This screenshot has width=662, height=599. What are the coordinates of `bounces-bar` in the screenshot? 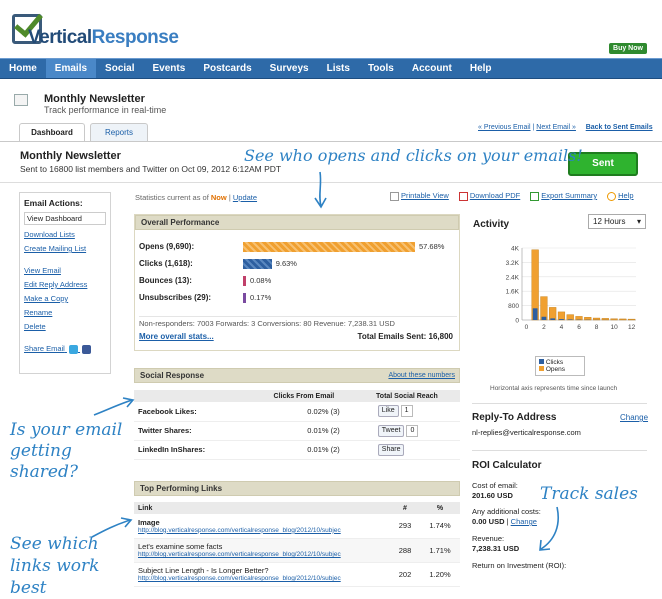 It's located at (244, 281).